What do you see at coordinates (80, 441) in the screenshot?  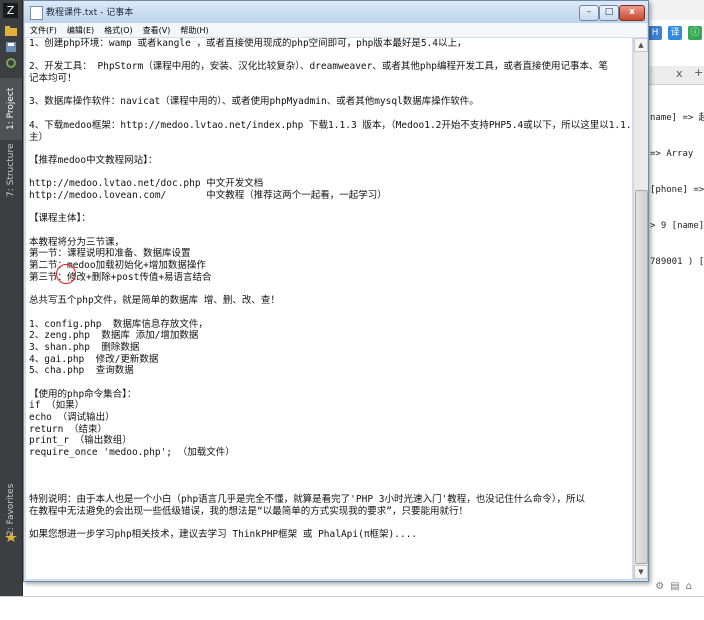 I see `text-line: print_r （输出数组）` at bounding box center [80, 441].